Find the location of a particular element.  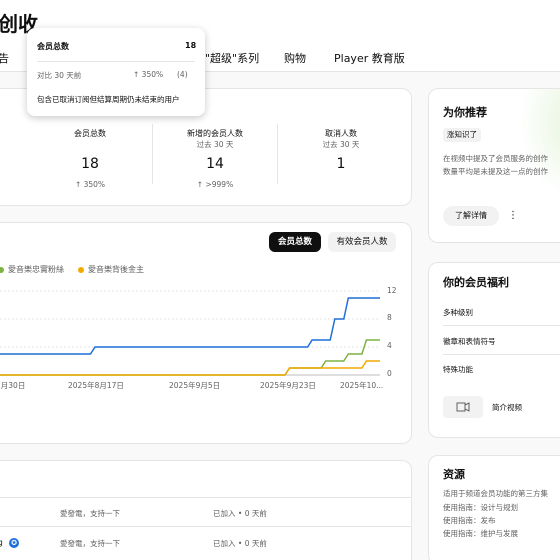

tab-supers: "超级"系列 is located at coordinates (232, 58).